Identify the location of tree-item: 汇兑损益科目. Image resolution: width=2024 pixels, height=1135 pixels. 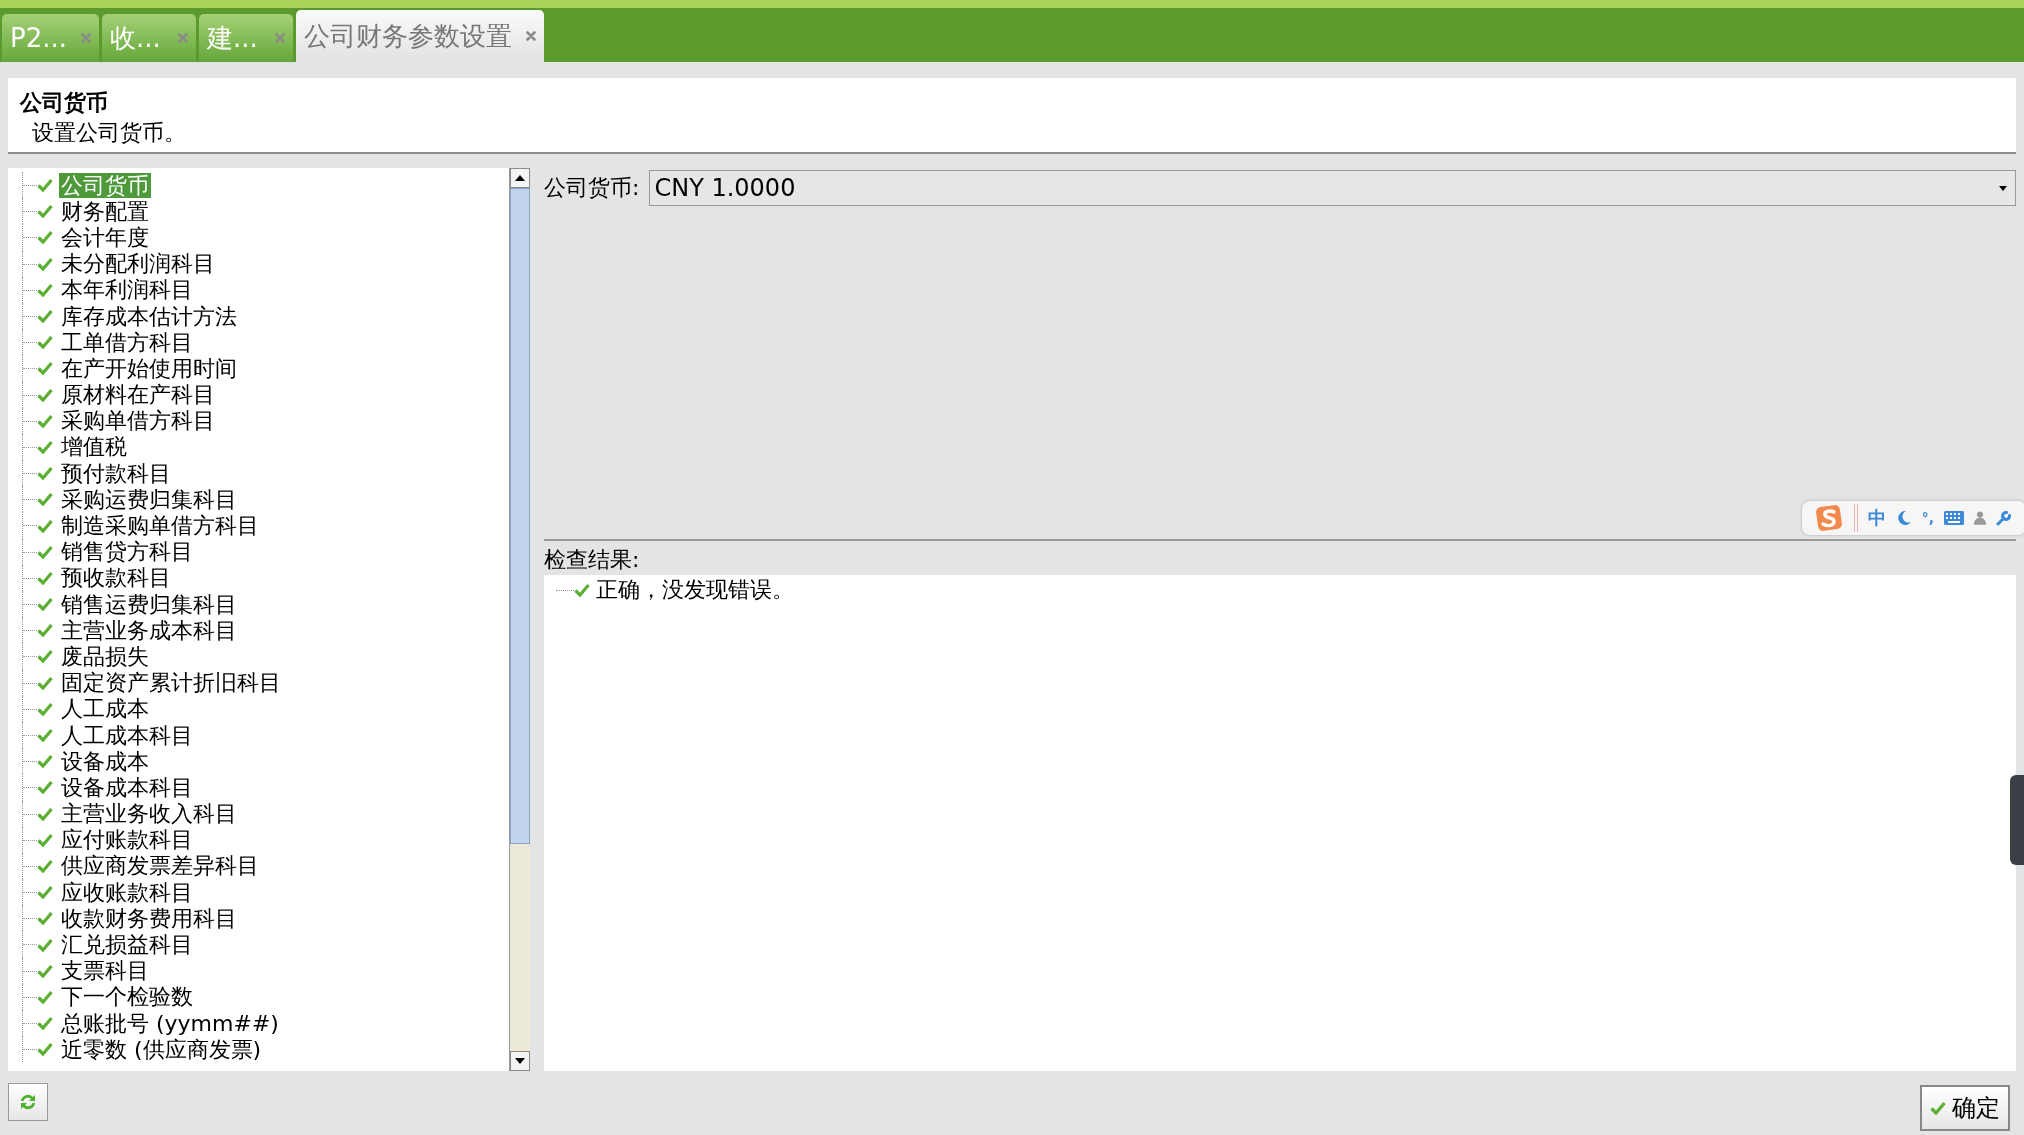
(127, 945).